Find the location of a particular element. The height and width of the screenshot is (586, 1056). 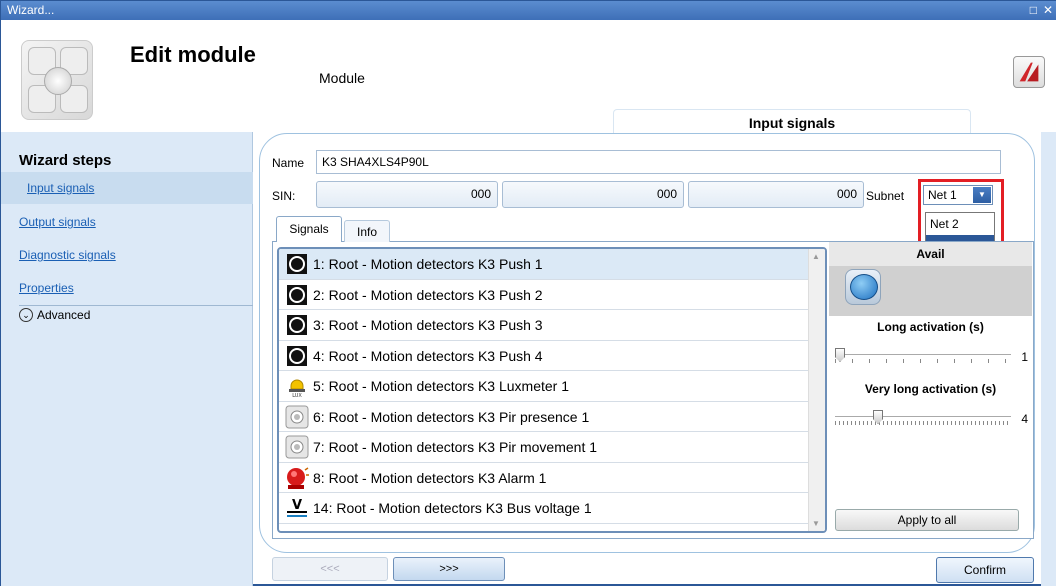

available-header: Avail is located at coordinates (930, 254).